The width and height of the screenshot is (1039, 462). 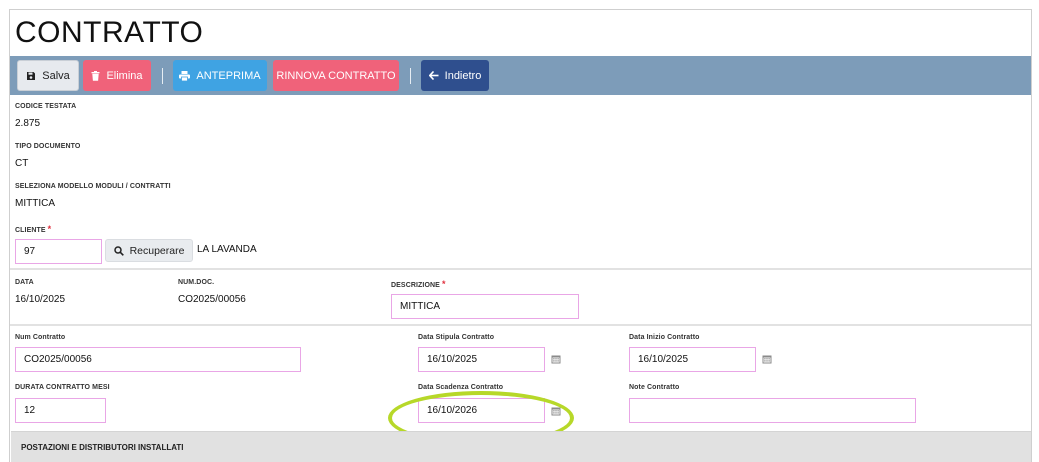 What do you see at coordinates (463, 75) in the screenshot?
I see `back-button-label: Indietro` at bounding box center [463, 75].